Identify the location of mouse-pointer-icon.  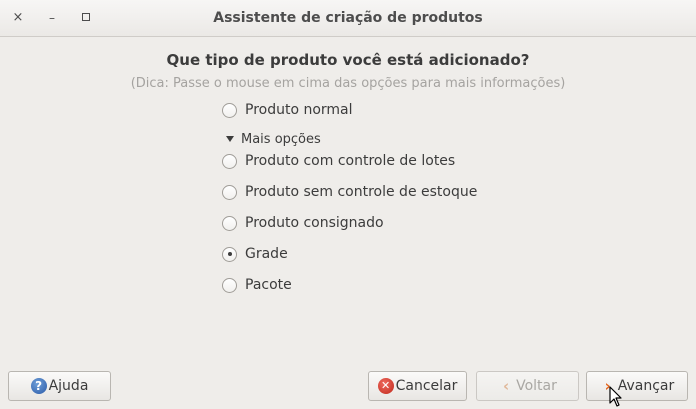
(615, 396).